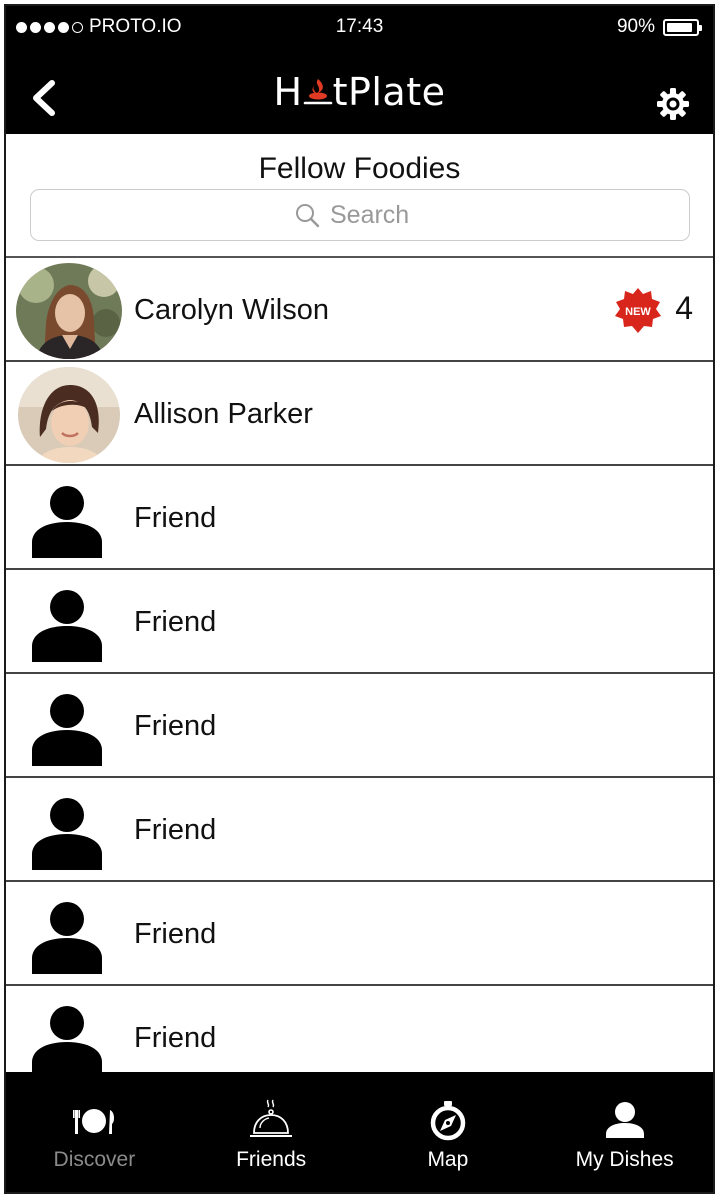 The height and width of the screenshot is (1198, 721). I want to click on battery-fill, so click(680, 27).